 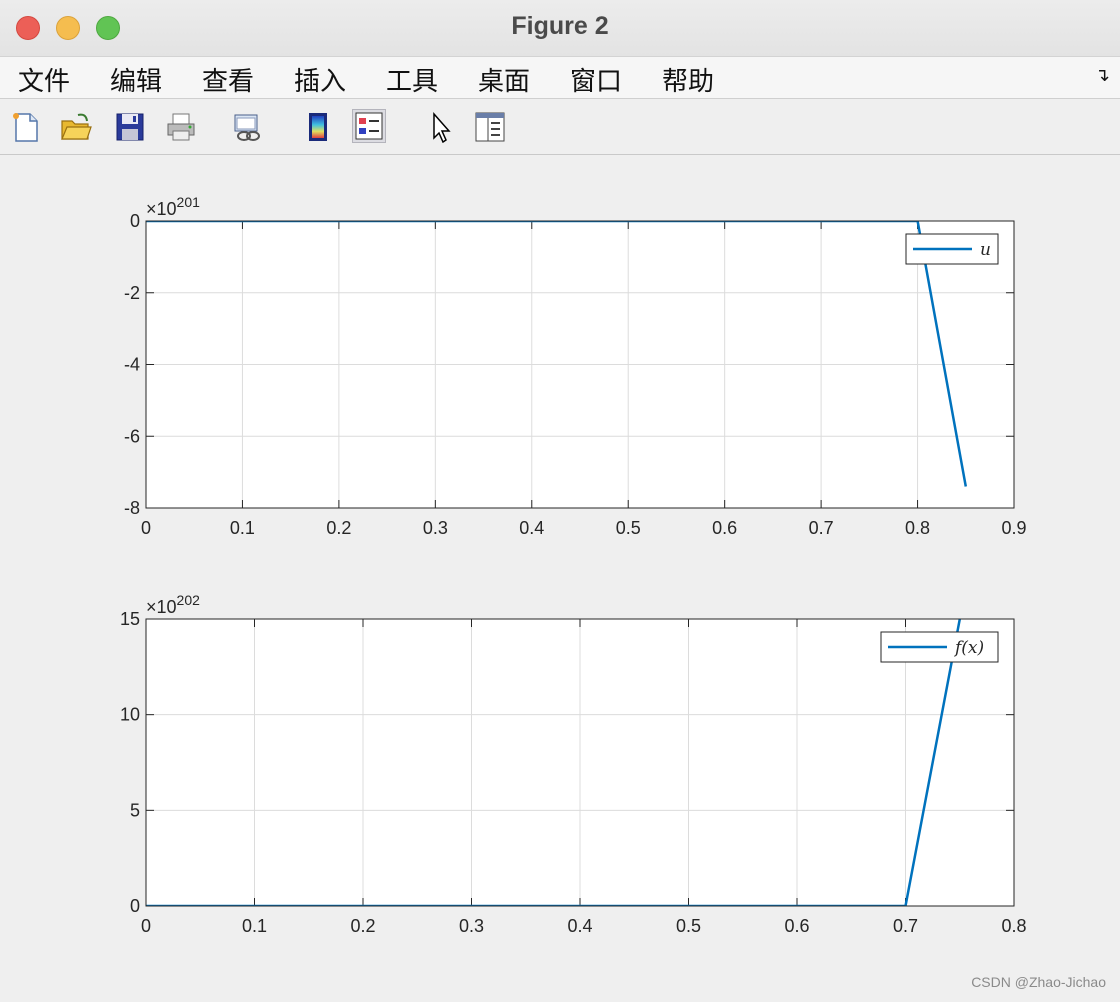 What do you see at coordinates (985, 250) in the screenshot?
I see `legend-label: u` at bounding box center [985, 250].